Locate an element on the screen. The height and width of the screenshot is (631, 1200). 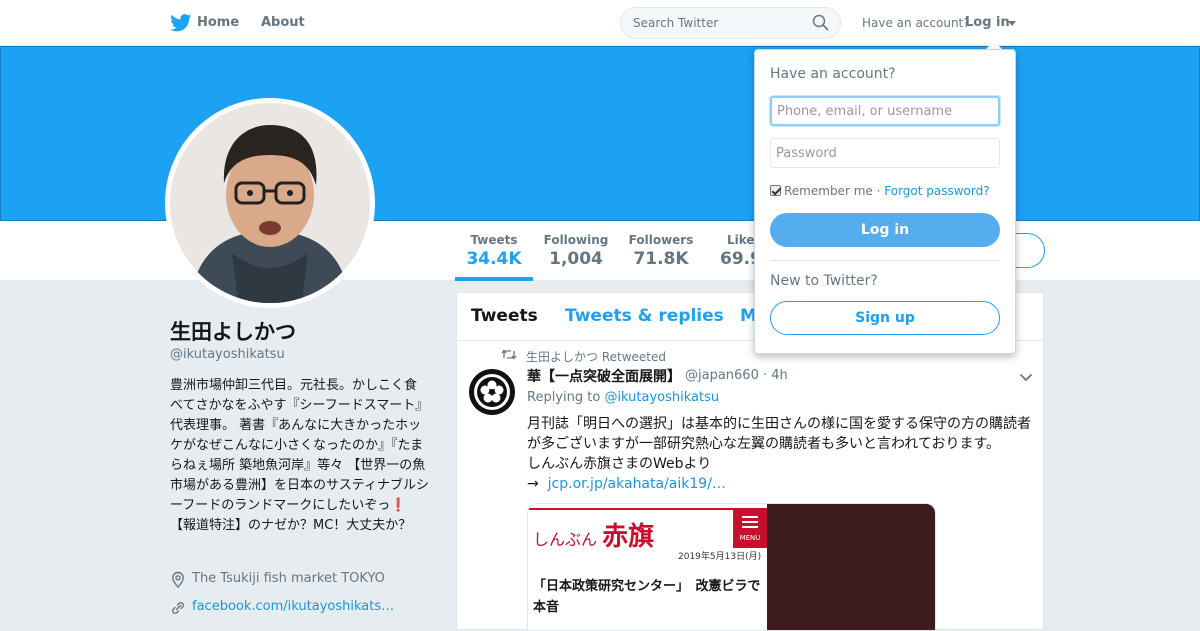
new-to-twitter-label: New to Twitter? is located at coordinates (824, 281).